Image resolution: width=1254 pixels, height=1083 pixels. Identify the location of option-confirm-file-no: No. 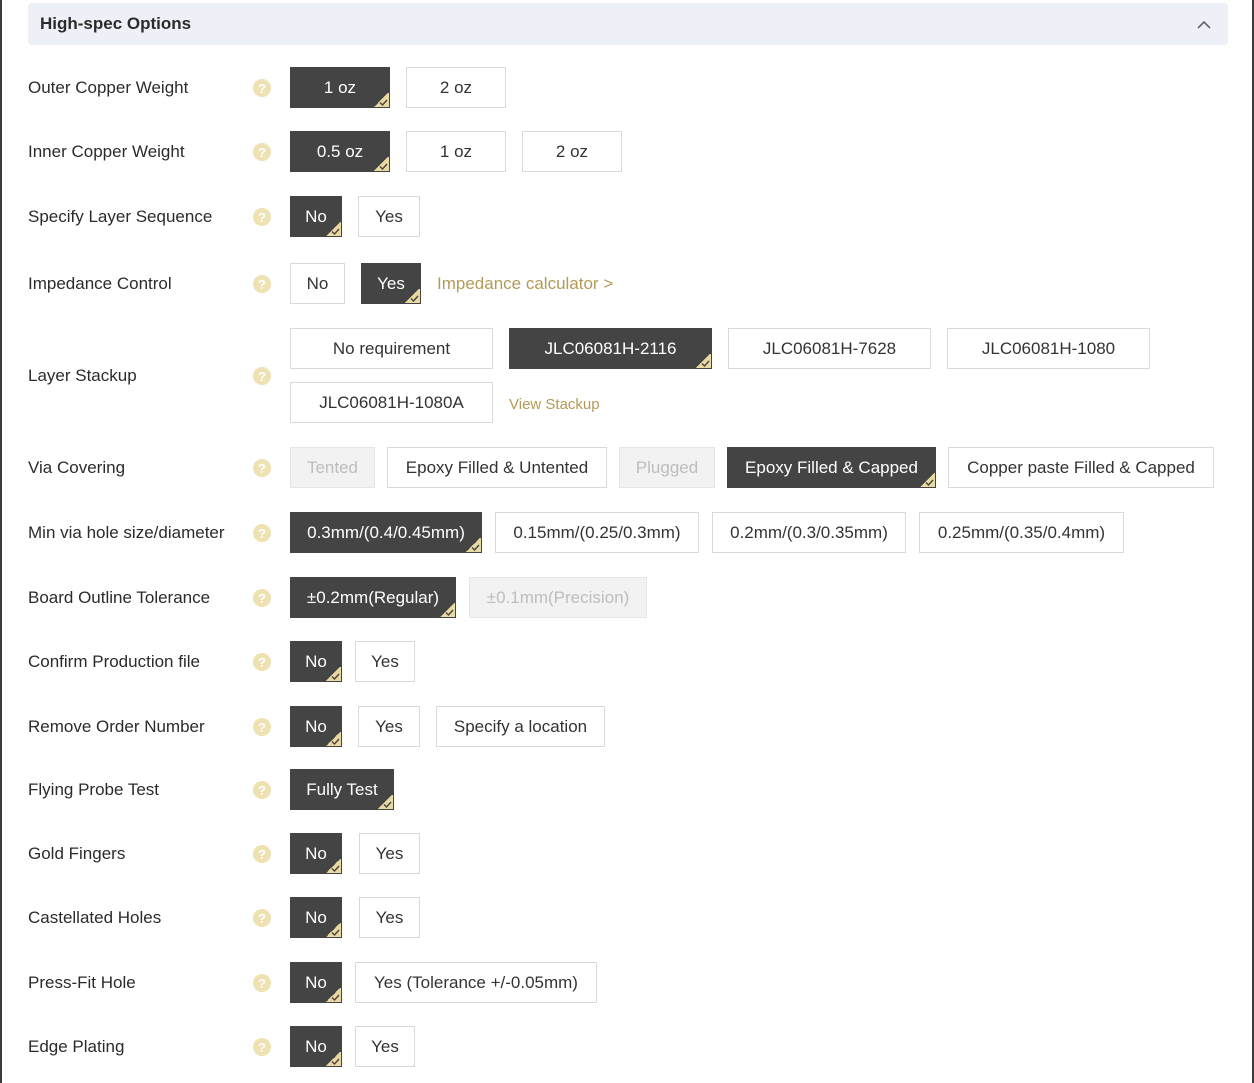
(316, 661).